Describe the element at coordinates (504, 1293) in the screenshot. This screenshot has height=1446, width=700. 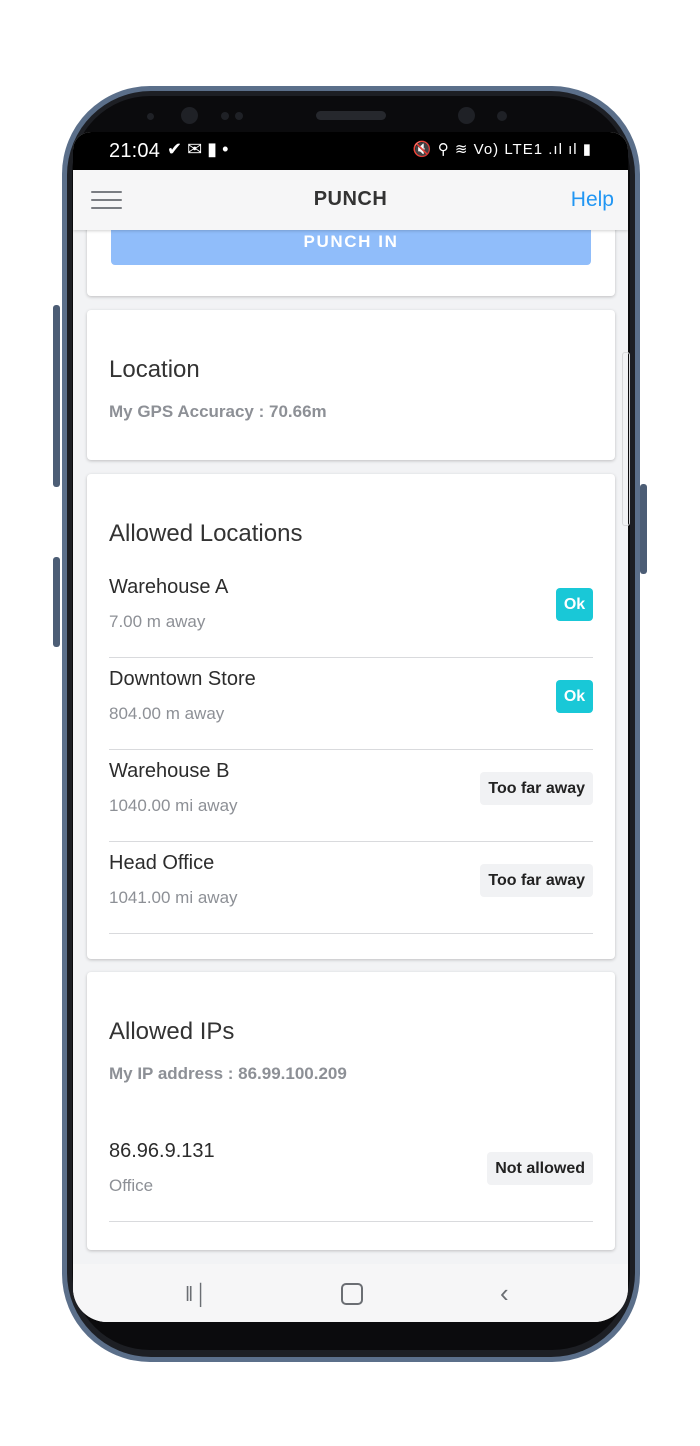
I see `back-icon: ‹` at that location.